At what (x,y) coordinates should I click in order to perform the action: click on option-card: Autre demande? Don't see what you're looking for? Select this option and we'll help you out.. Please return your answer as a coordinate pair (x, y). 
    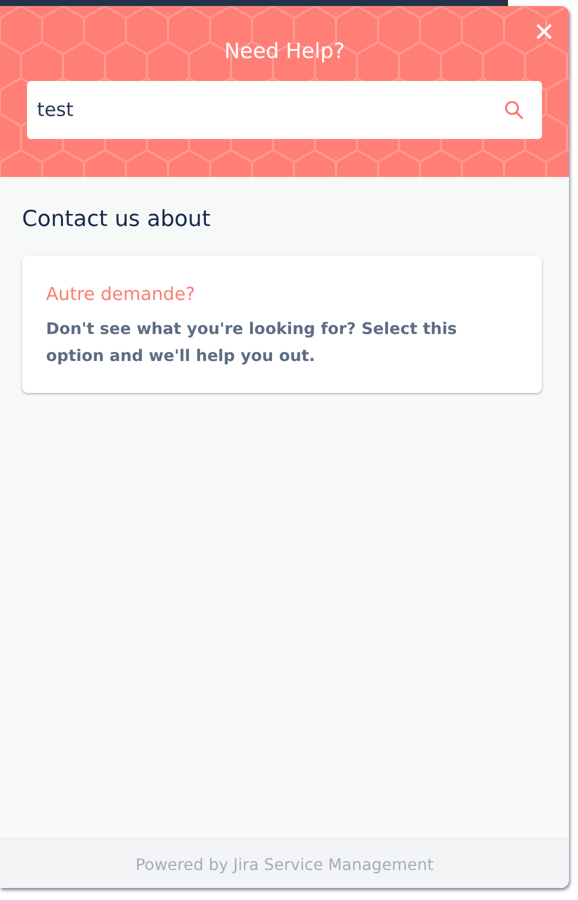
    Looking at the image, I should click on (282, 324).